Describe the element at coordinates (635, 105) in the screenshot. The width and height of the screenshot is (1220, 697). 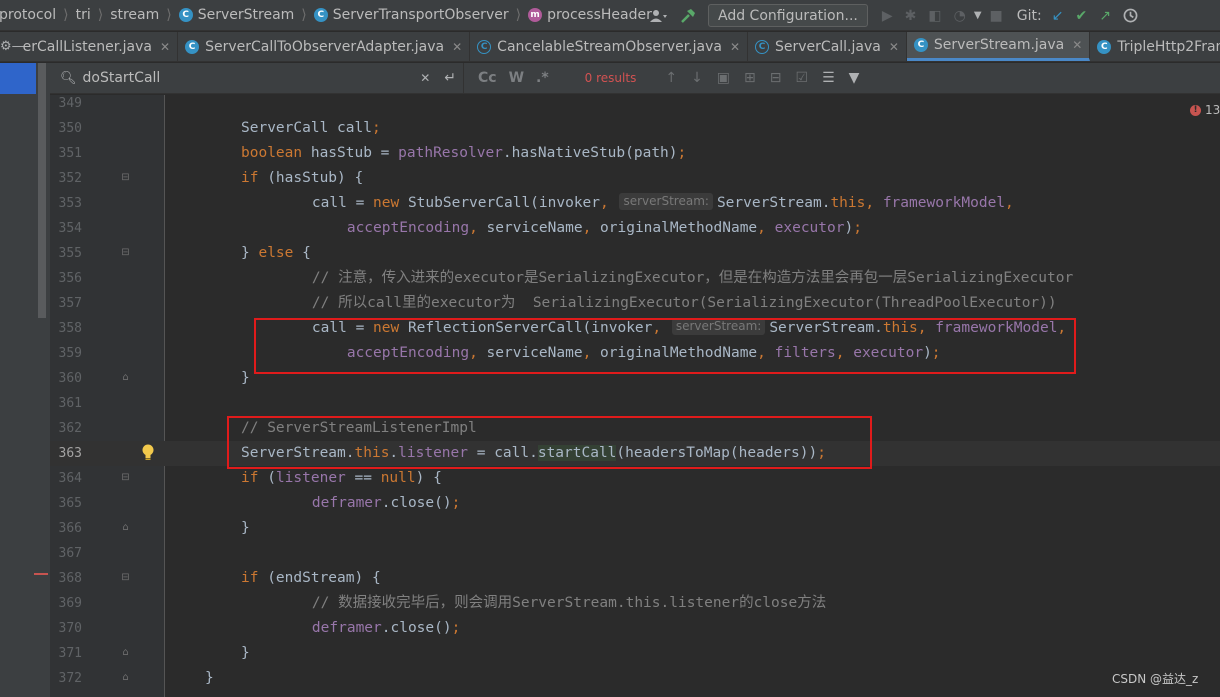
I see `code-line: 349` at that location.